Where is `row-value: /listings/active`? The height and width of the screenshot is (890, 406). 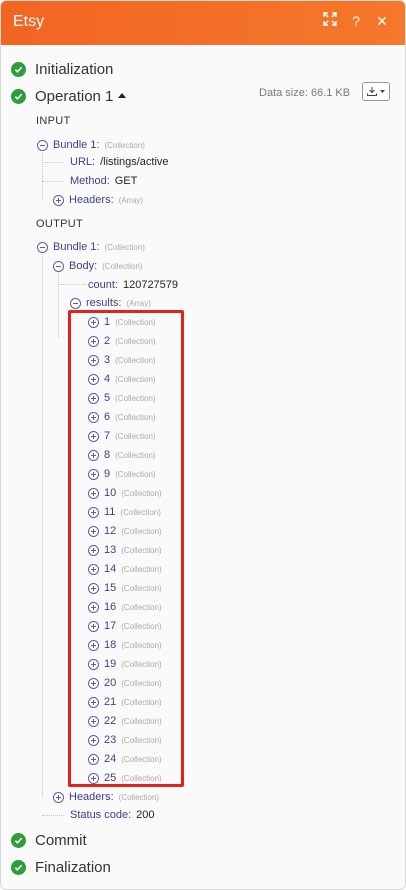 row-value: /listings/active is located at coordinates (134, 162).